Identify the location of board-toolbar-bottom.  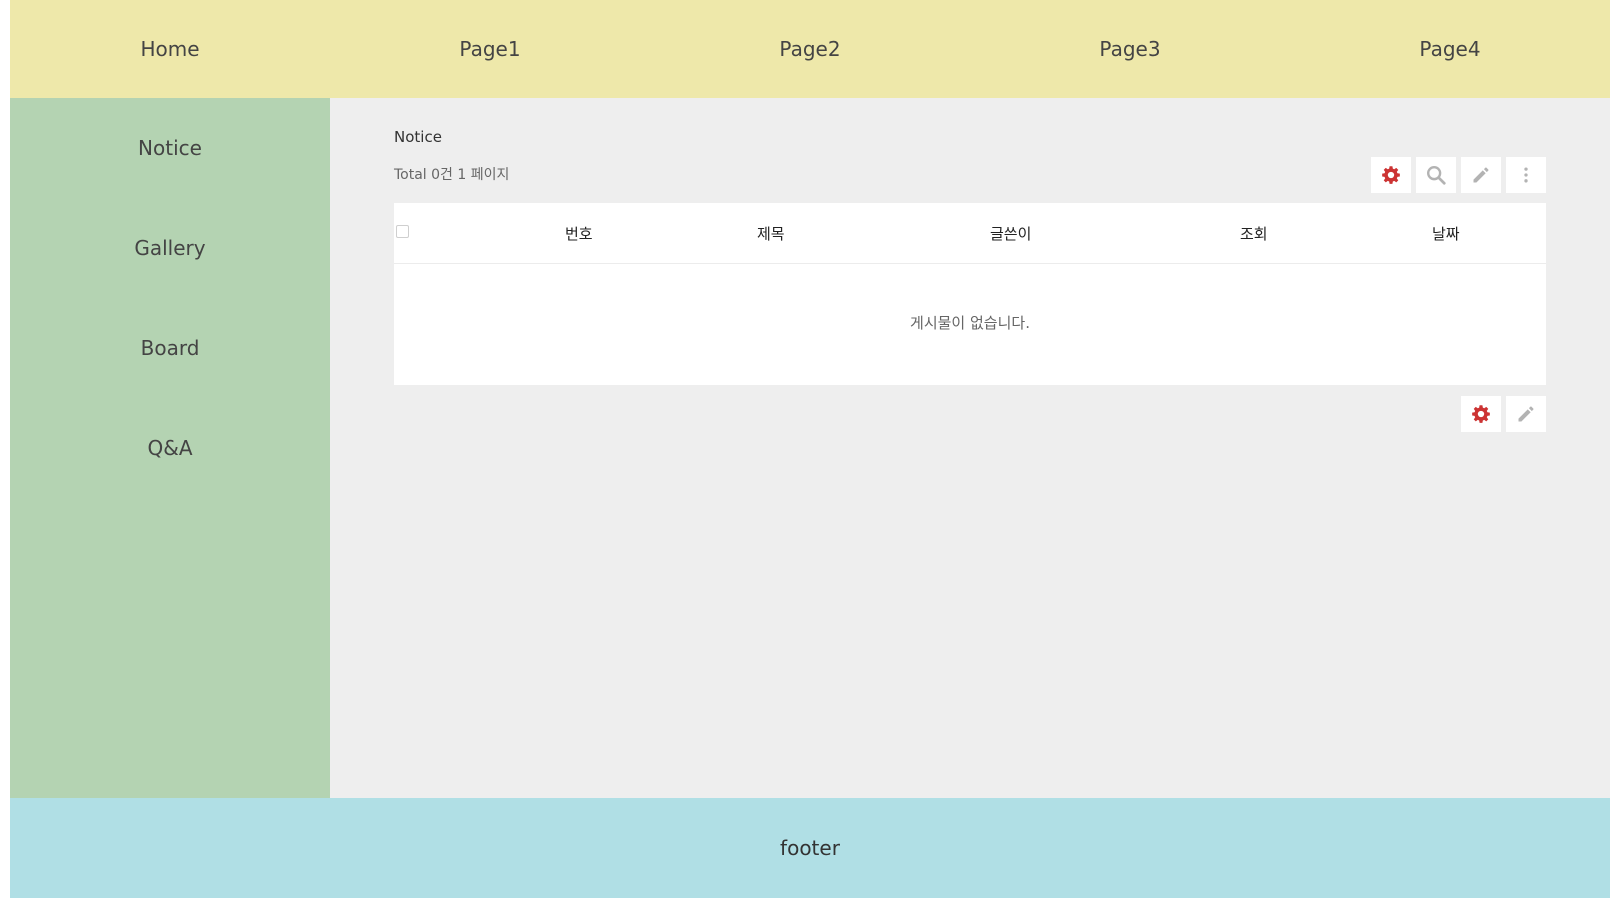
(1503, 414).